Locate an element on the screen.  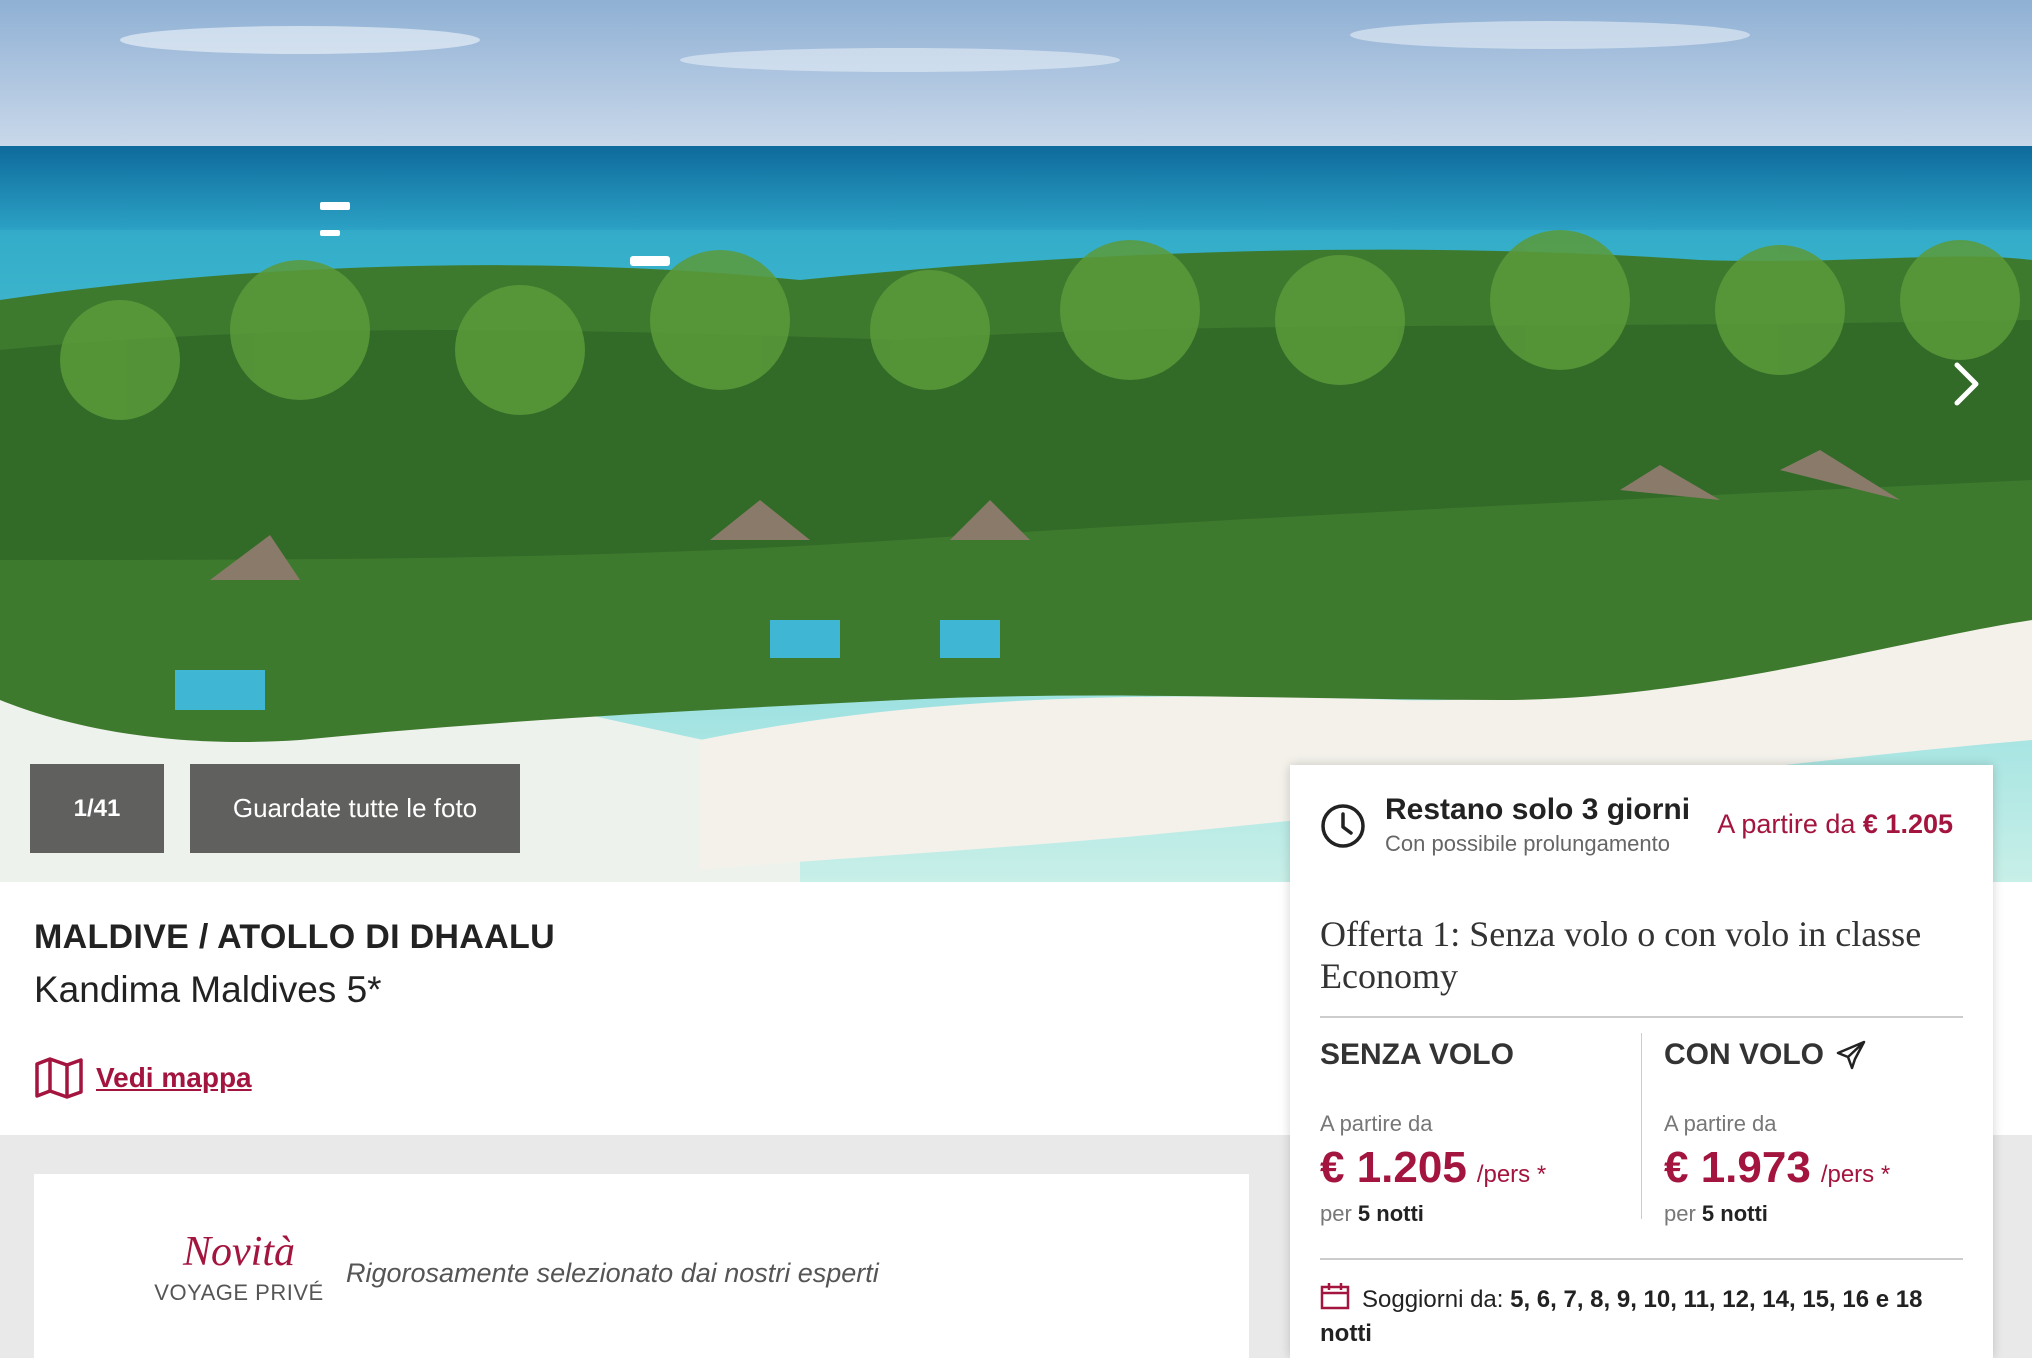
from-price-prefix: A partire da is located at coordinates (1786, 824).